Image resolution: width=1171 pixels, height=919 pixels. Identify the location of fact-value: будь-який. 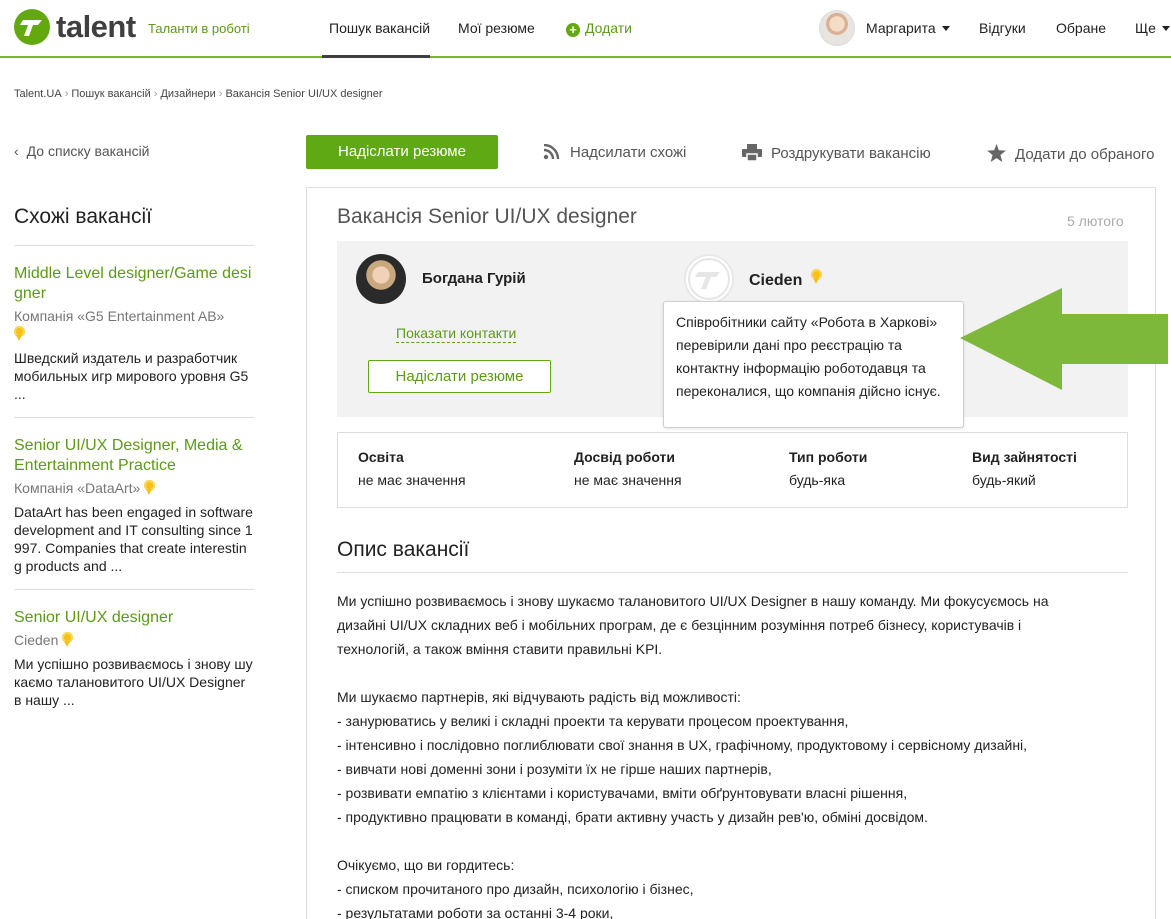
(1004, 480).